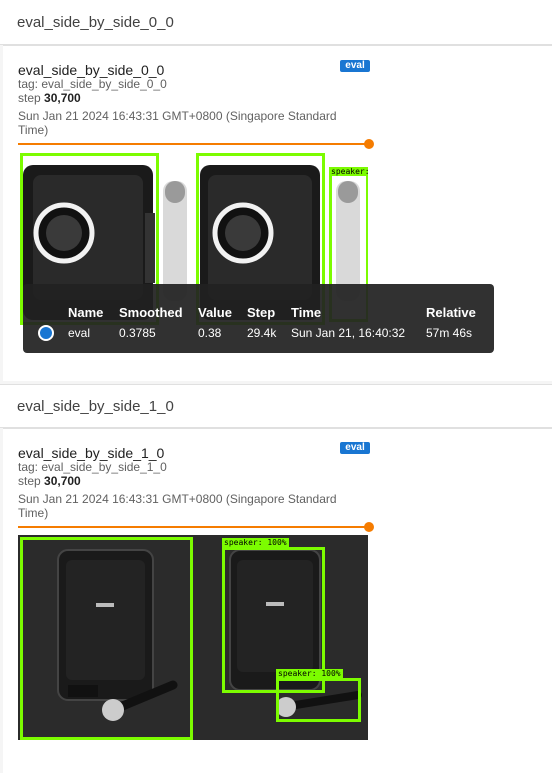  What do you see at coordinates (262, 333) in the screenshot?
I see `row-step: 29.4k` at bounding box center [262, 333].